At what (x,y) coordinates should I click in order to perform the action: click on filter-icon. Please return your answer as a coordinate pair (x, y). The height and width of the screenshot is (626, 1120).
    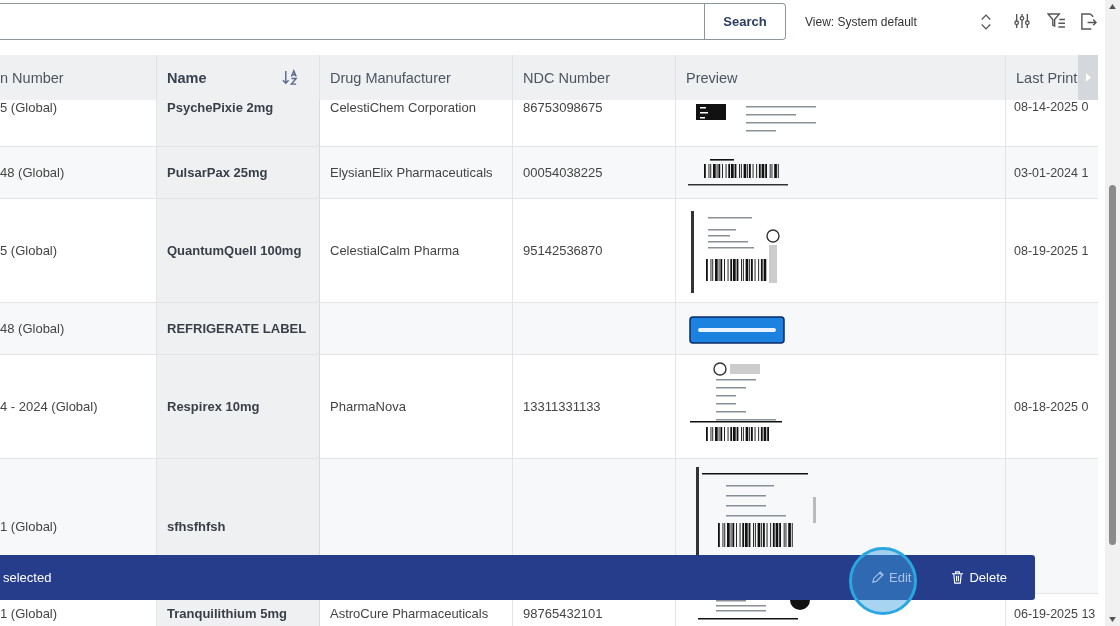
    Looking at the image, I should click on (1056, 20).